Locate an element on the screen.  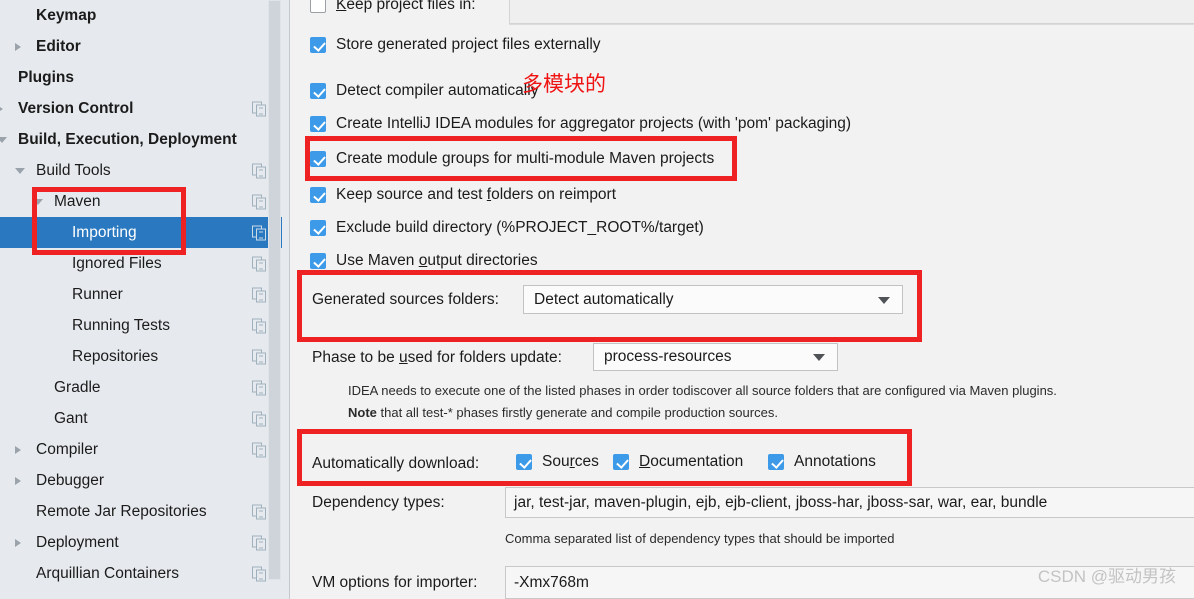
checkbox-label: Detect compiler automatically is located at coordinates (437, 91).